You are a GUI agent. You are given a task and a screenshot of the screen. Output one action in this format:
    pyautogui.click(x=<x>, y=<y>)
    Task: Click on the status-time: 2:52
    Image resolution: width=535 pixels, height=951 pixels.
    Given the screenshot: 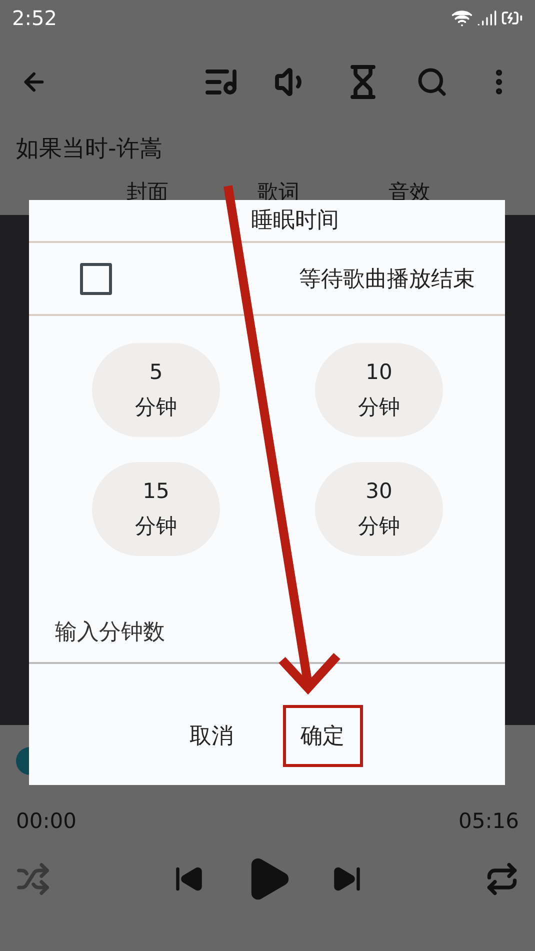 What is the action you would take?
    pyautogui.click(x=34, y=18)
    